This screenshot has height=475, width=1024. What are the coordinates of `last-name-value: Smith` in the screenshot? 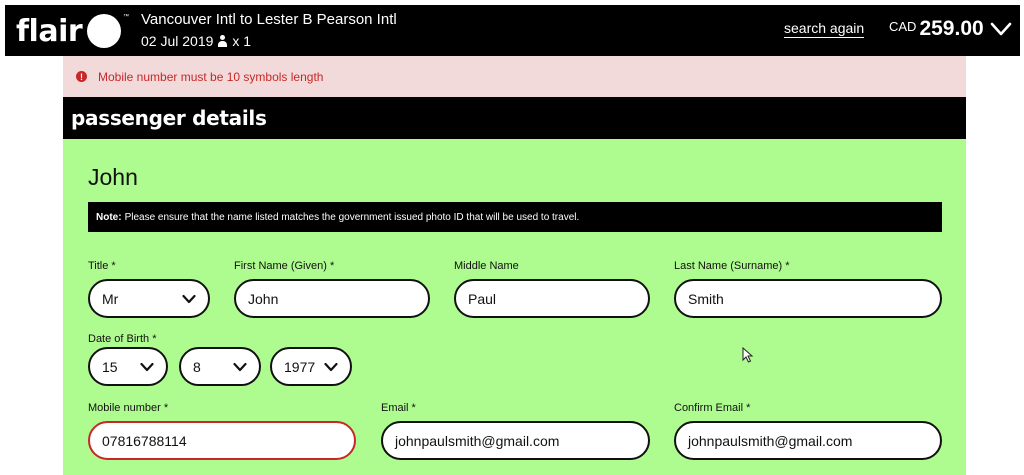 It's located at (706, 298).